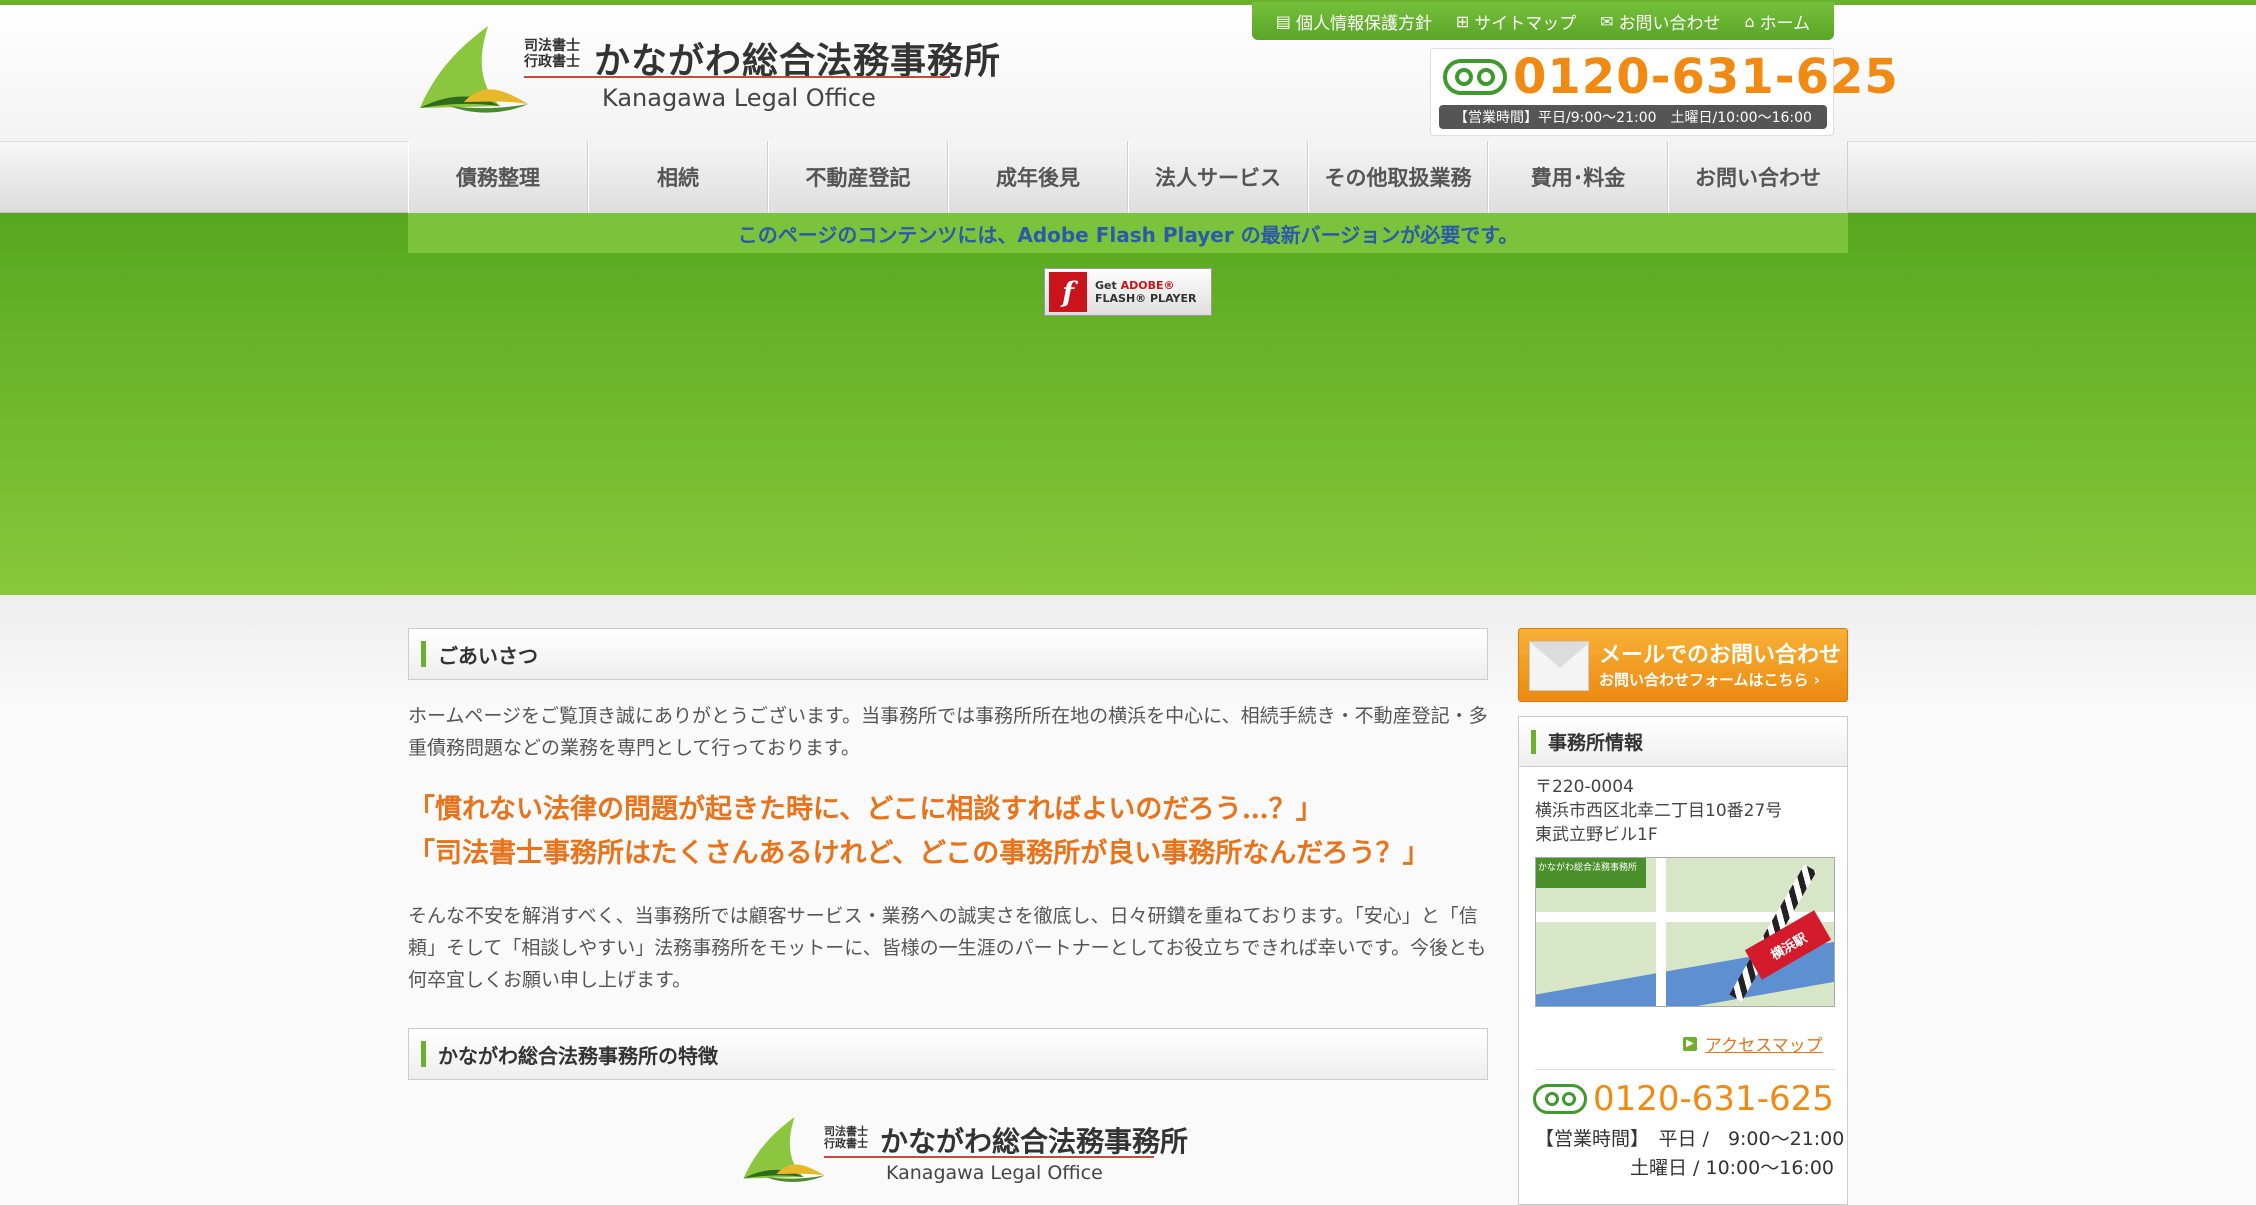 The height and width of the screenshot is (1205, 2256). I want to click on util-privacy-link: ▤ 個人情報保護方針, so click(1354, 21).